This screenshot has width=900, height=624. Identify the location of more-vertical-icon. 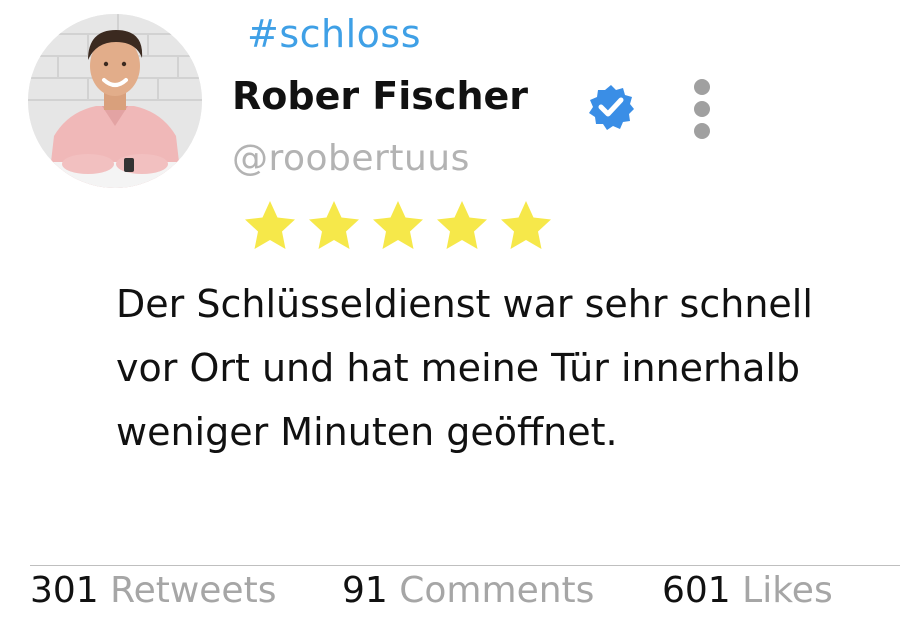
(702, 109).